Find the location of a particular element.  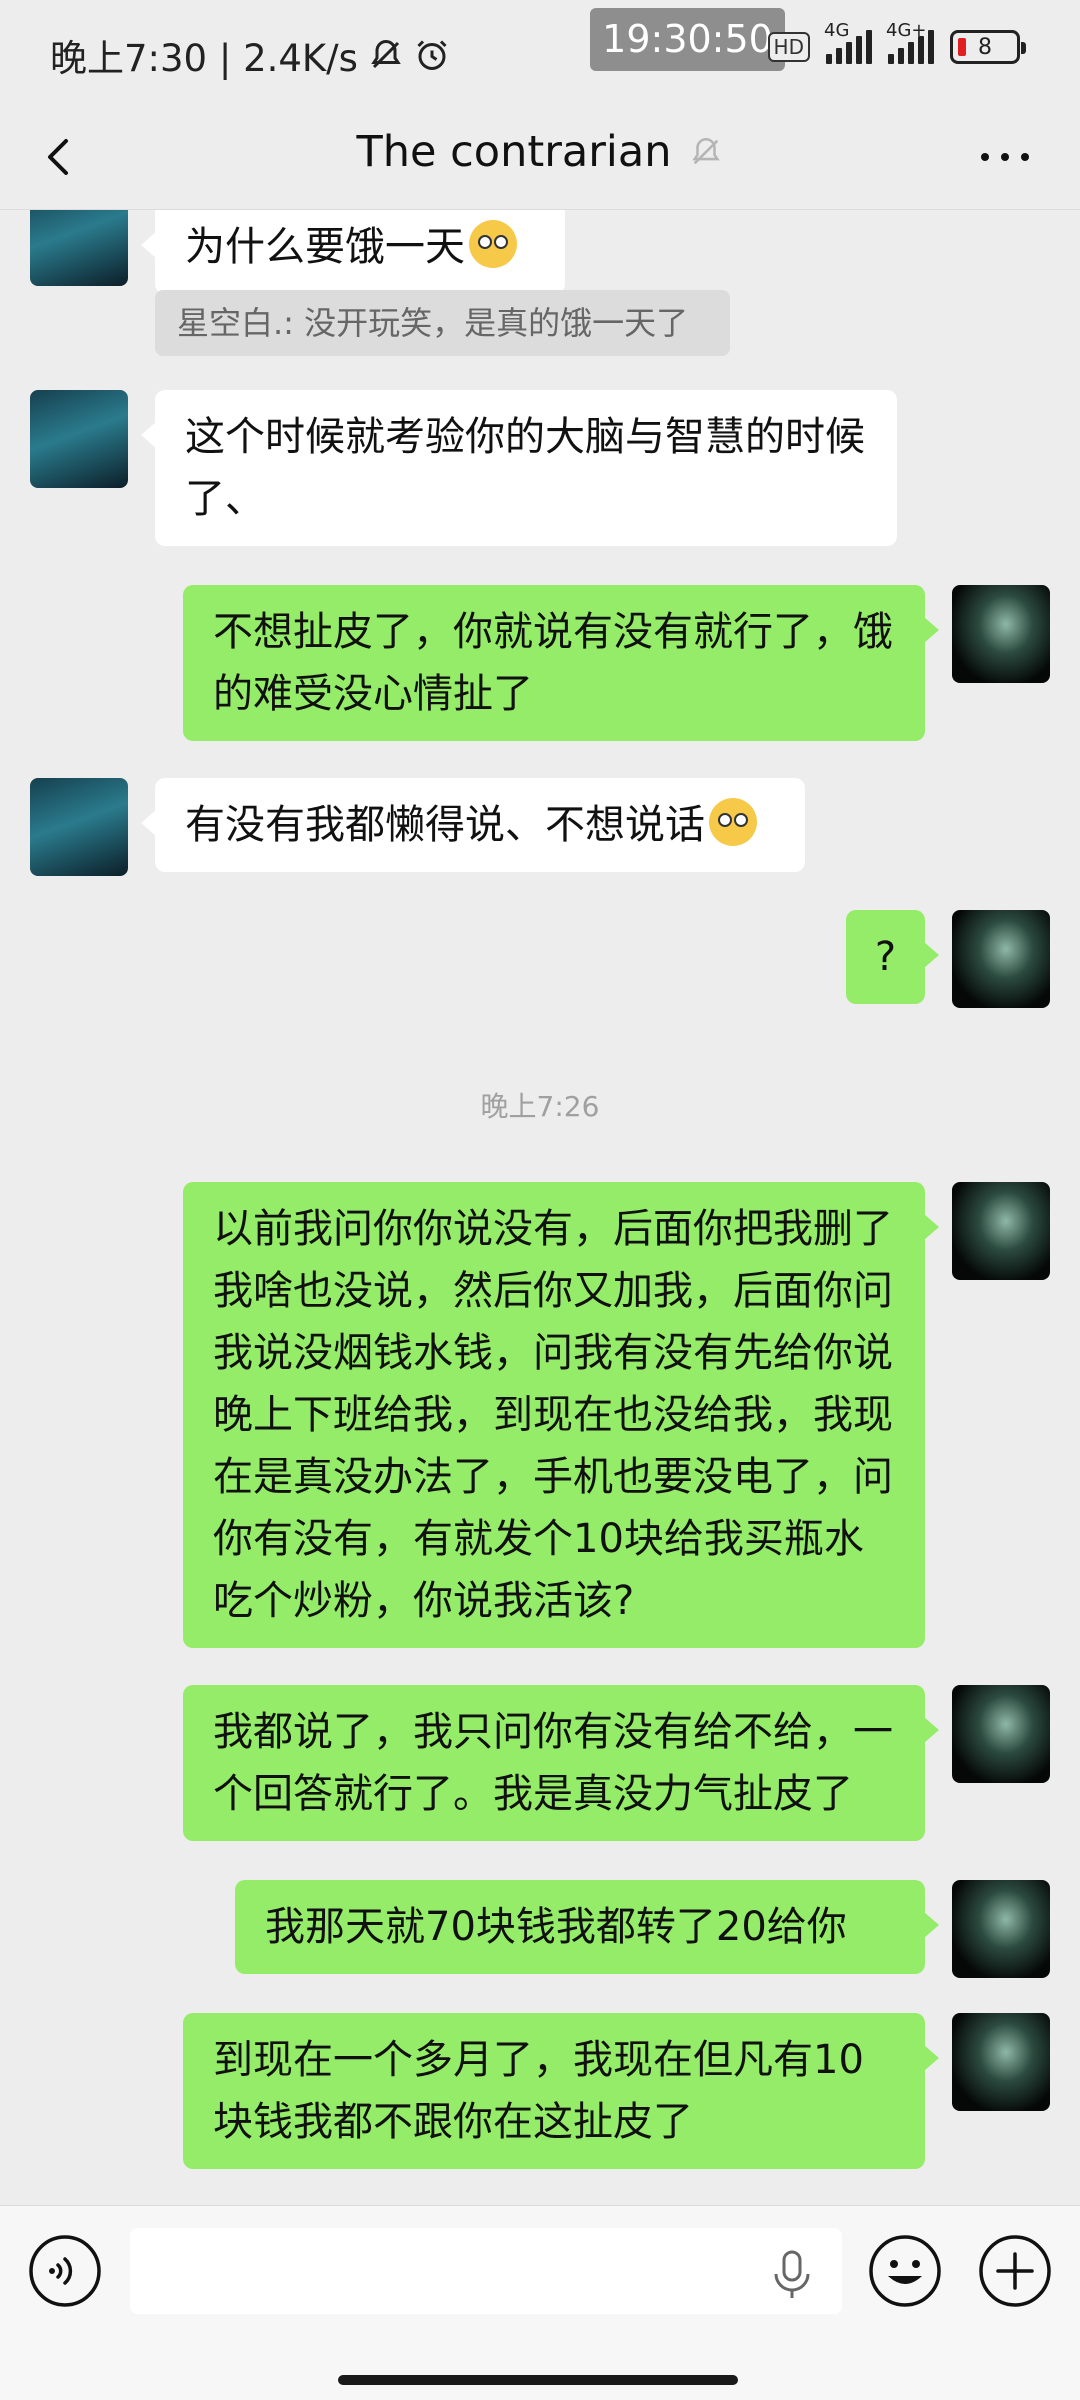

message-text: 这个时候就考验你的大脑与智慧的时候了、 is located at coordinates (525, 468).